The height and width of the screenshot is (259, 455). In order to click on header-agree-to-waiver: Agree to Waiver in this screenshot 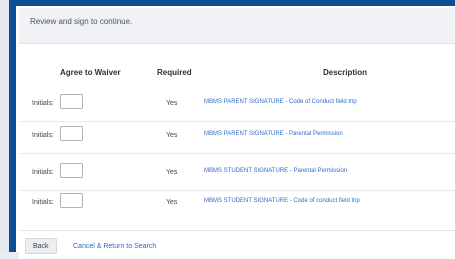, I will do `click(90, 72)`.